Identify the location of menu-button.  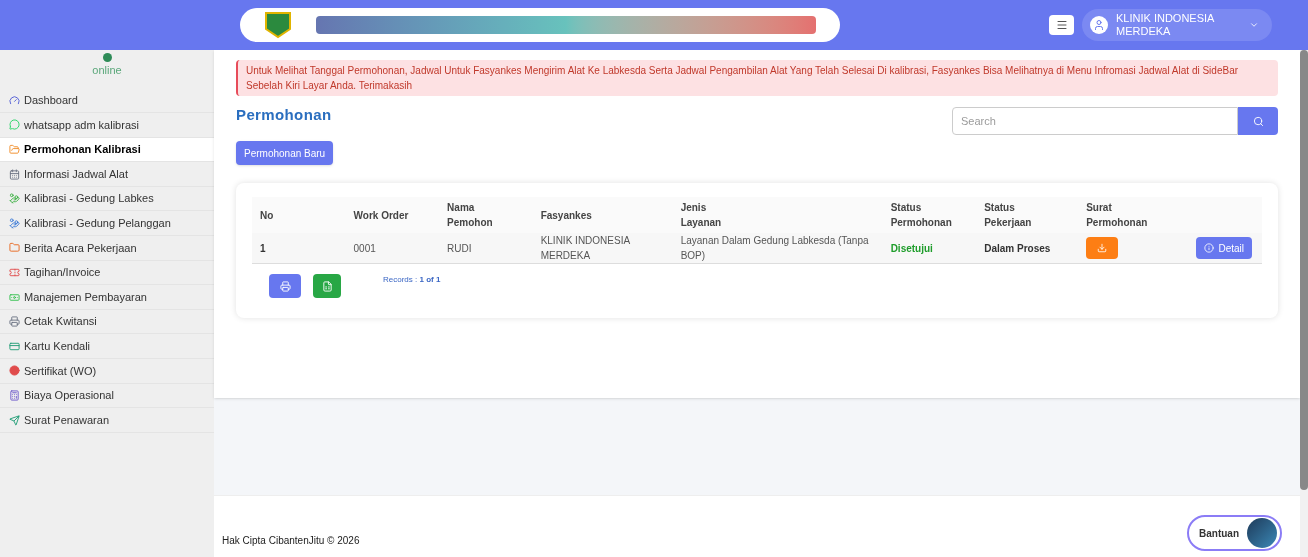
(1061, 25).